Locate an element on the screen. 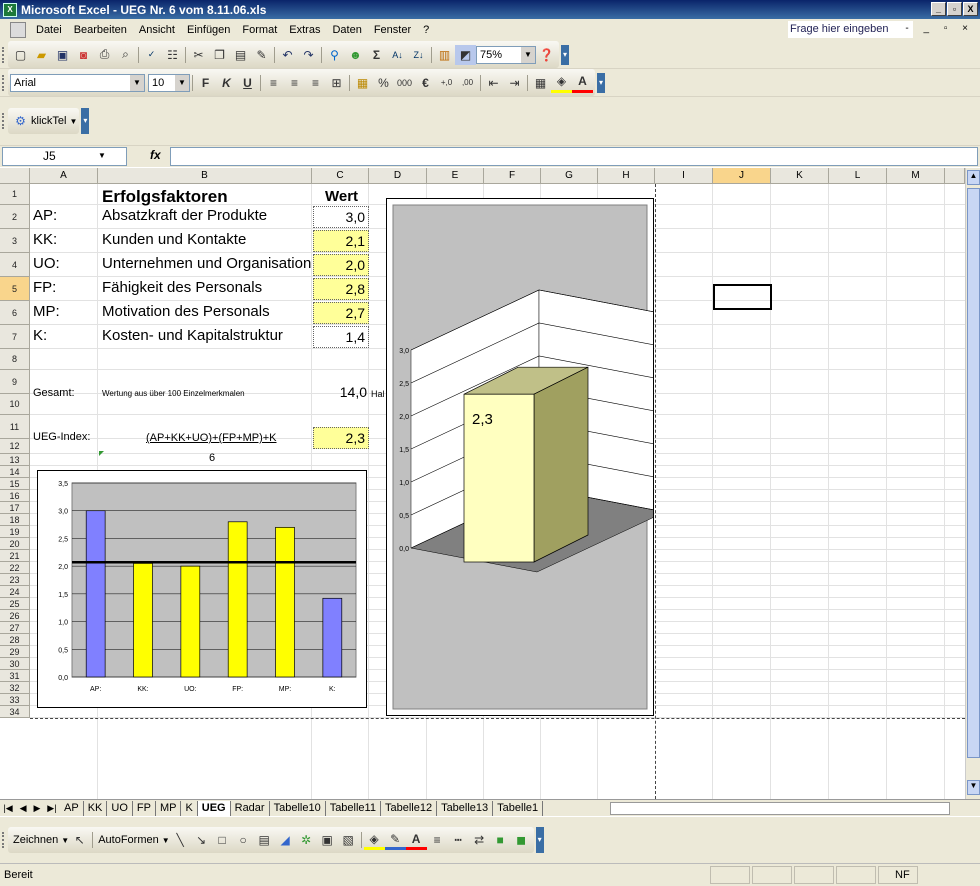 This screenshot has height=886, width=980. sheet-tab: MP is located at coordinates (169, 808).